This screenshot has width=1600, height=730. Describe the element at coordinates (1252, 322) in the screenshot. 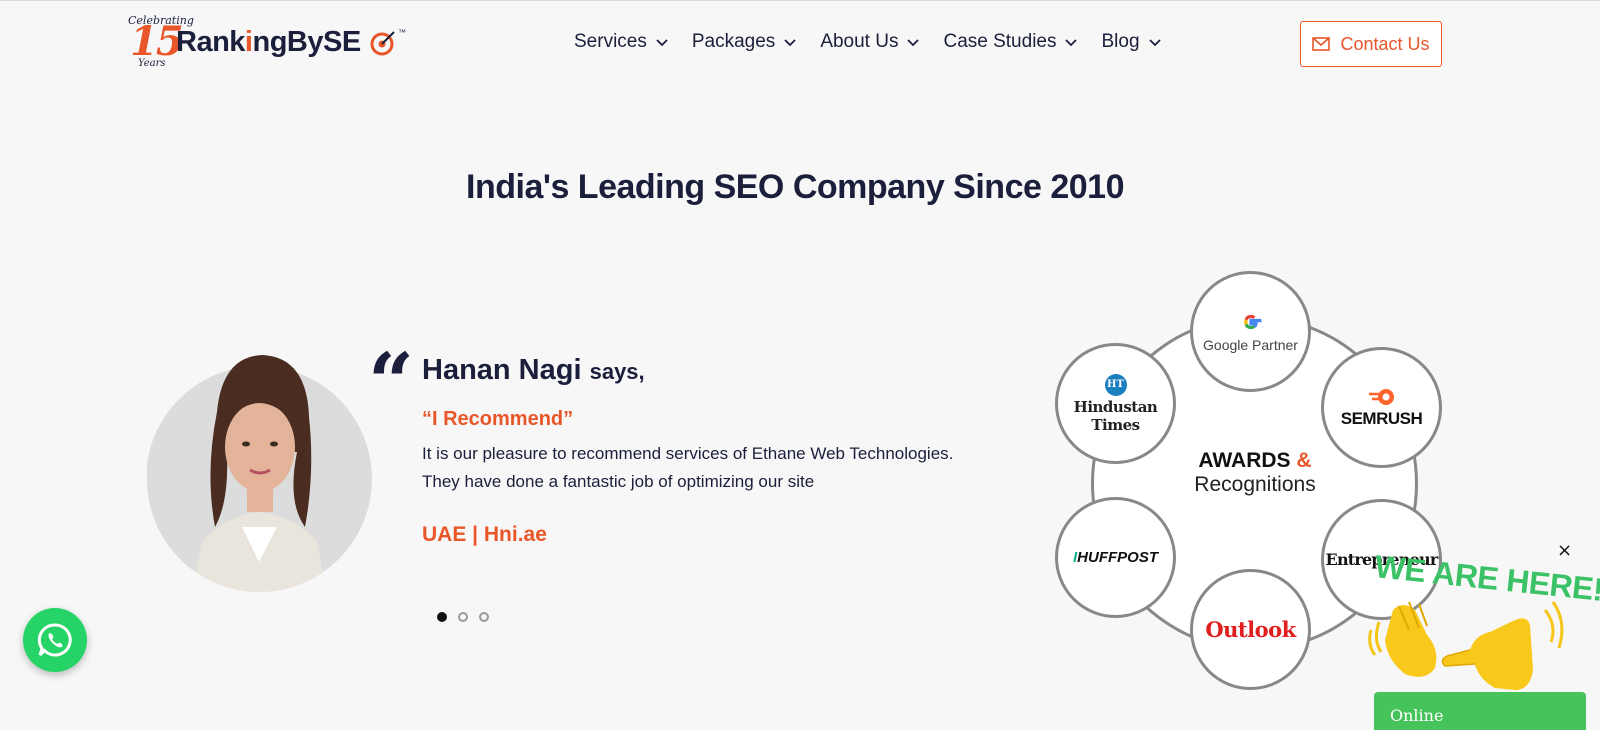

I see `google-g-icon` at that location.